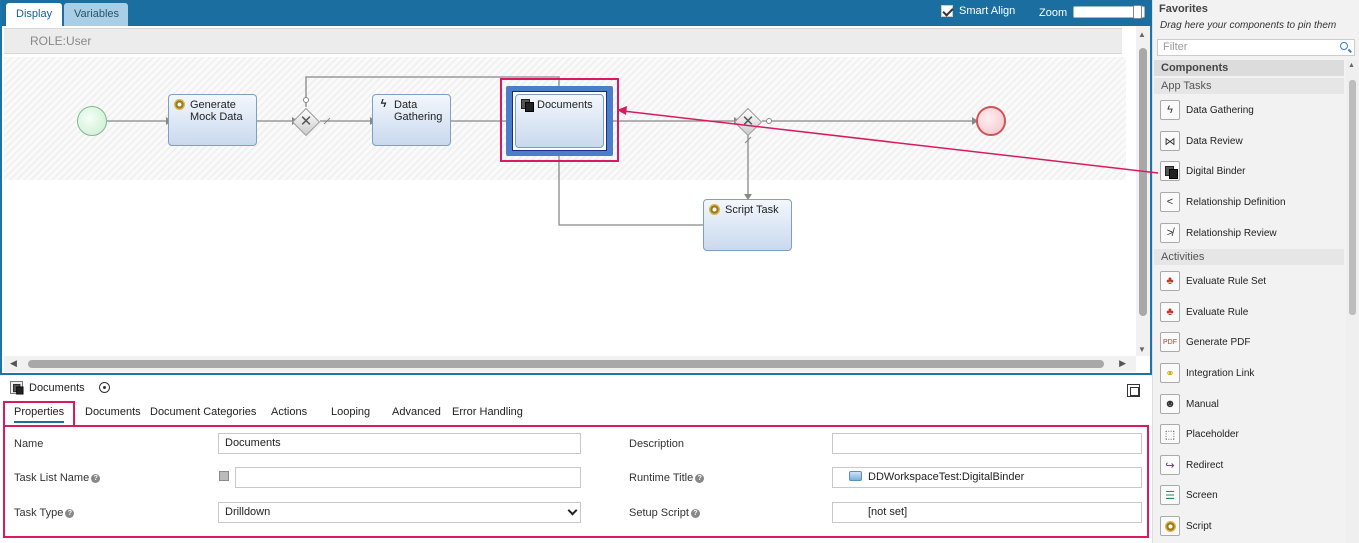  Describe the element at coordinates (1216, 171) in the screenshot. I see `palette-item-label: Digital Binder` at that location.